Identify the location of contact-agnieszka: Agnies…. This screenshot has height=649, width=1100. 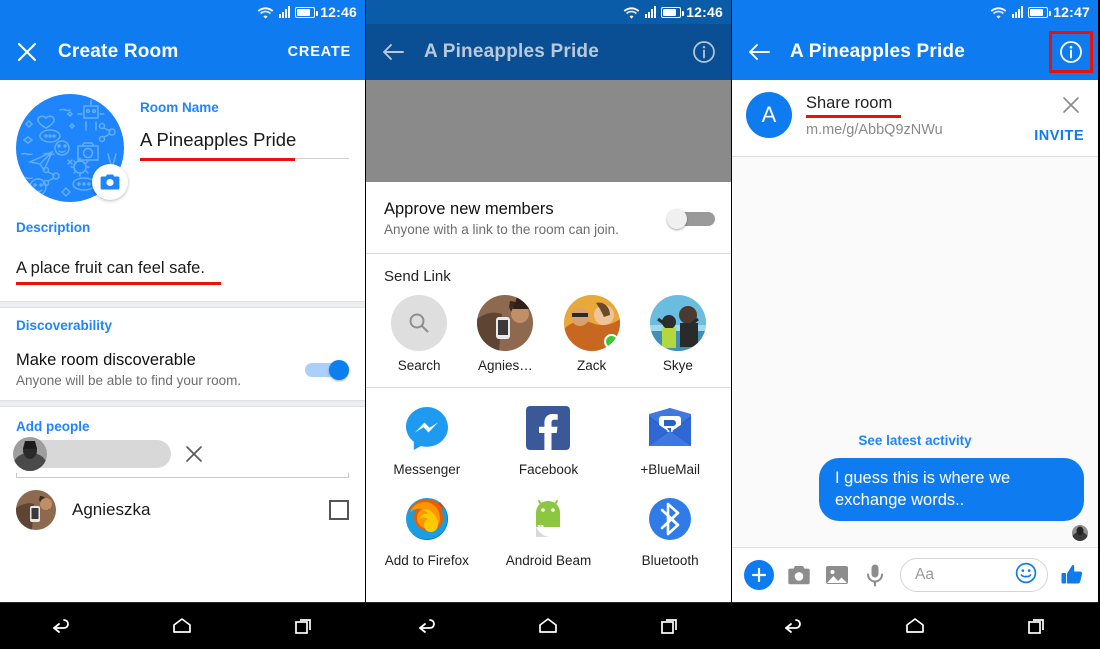
(505, 334).